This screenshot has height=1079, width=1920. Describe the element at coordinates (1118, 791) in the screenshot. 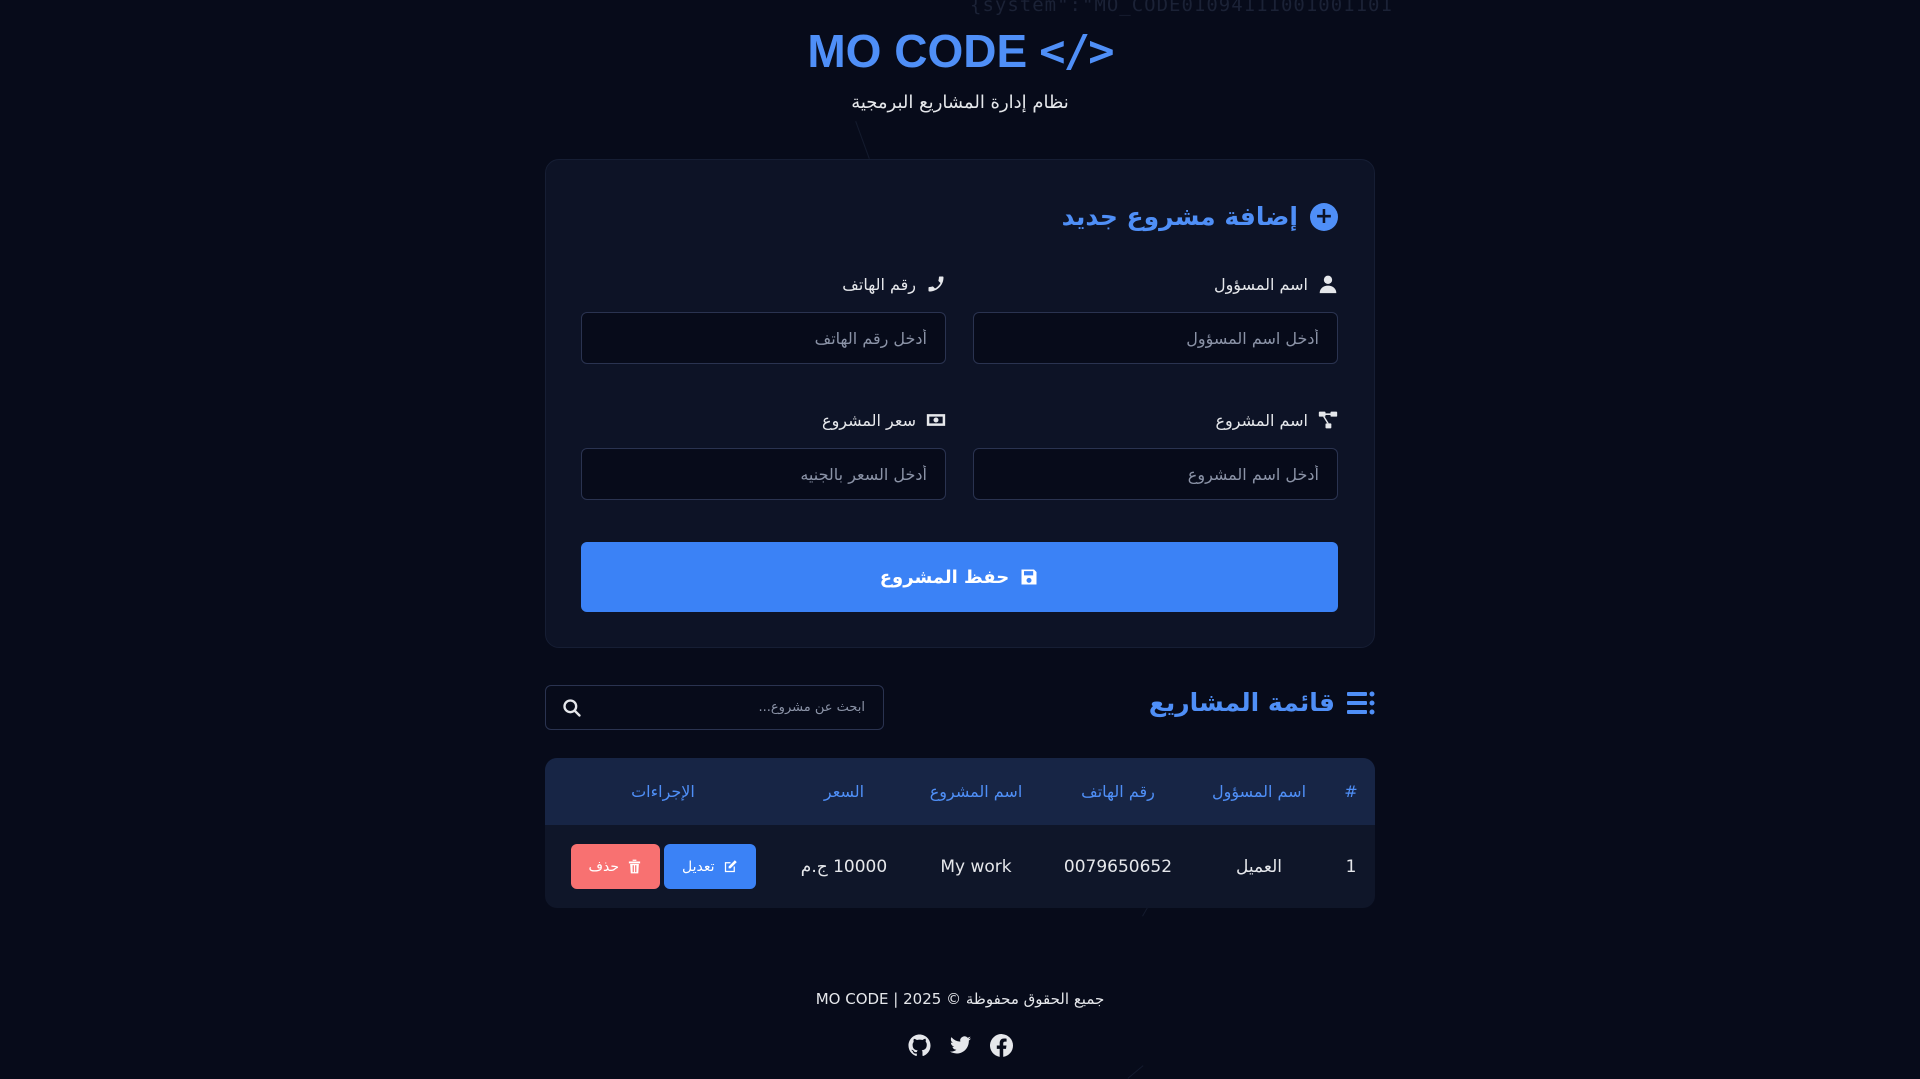

I see `column-header-phone: رقم الهاتف` at that location.